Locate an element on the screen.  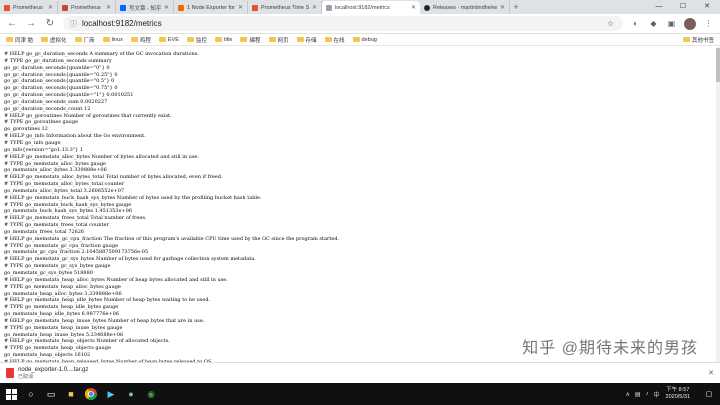
tab-5: localhost:9182/metrics ✕ is located at coordinates (371, 7).